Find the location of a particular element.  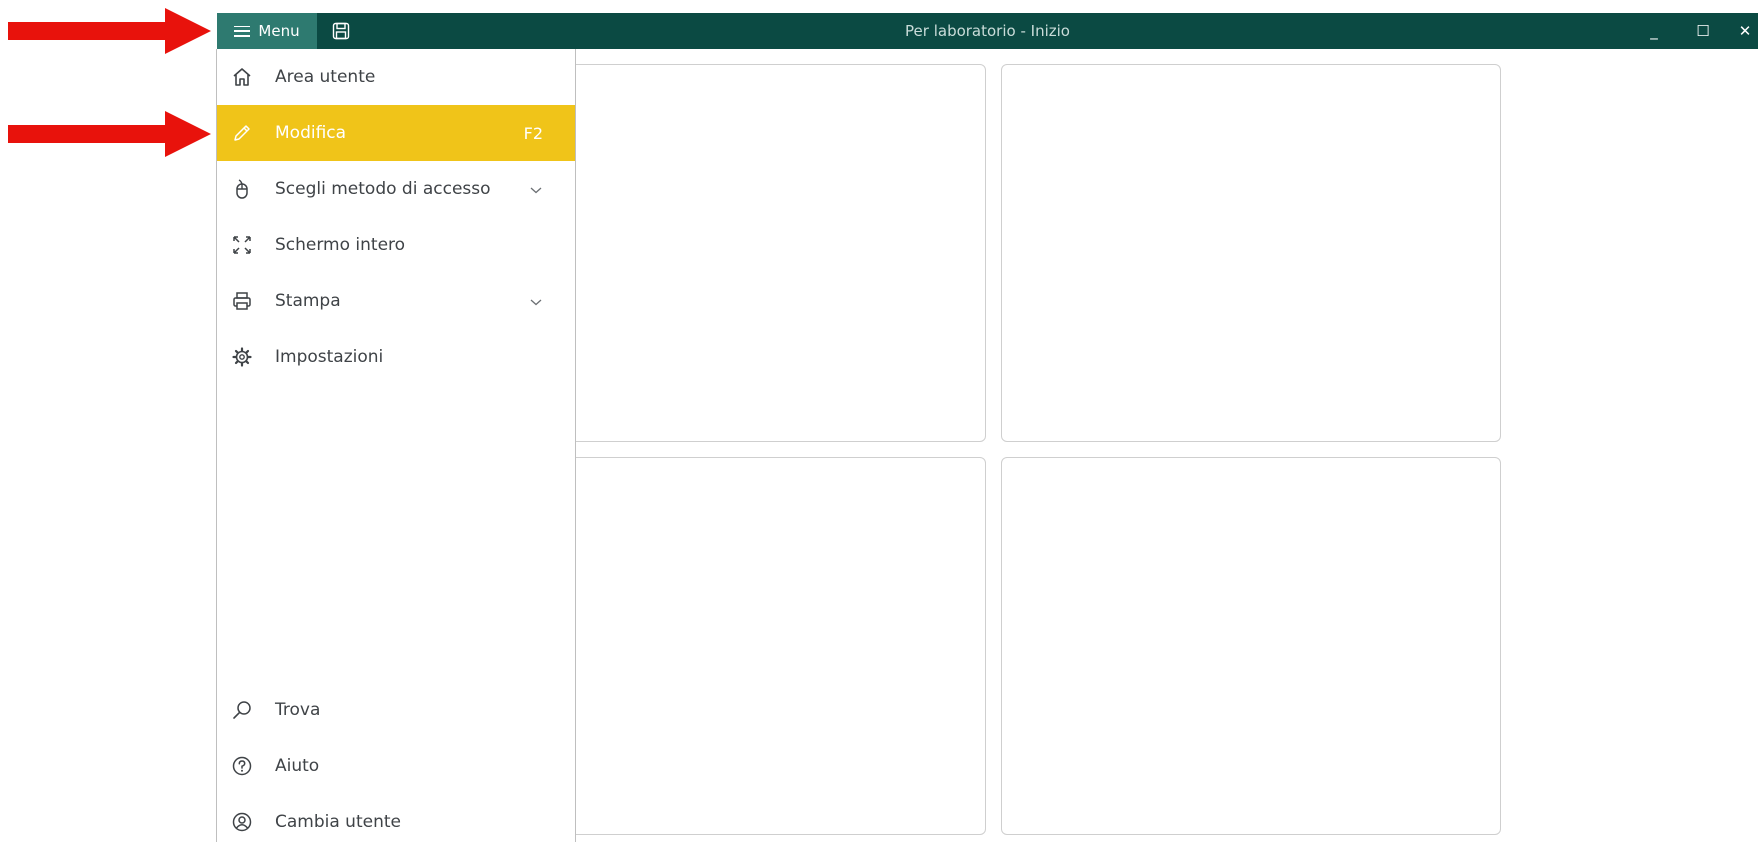

mouse-icon is located at coordinates (242, 189).